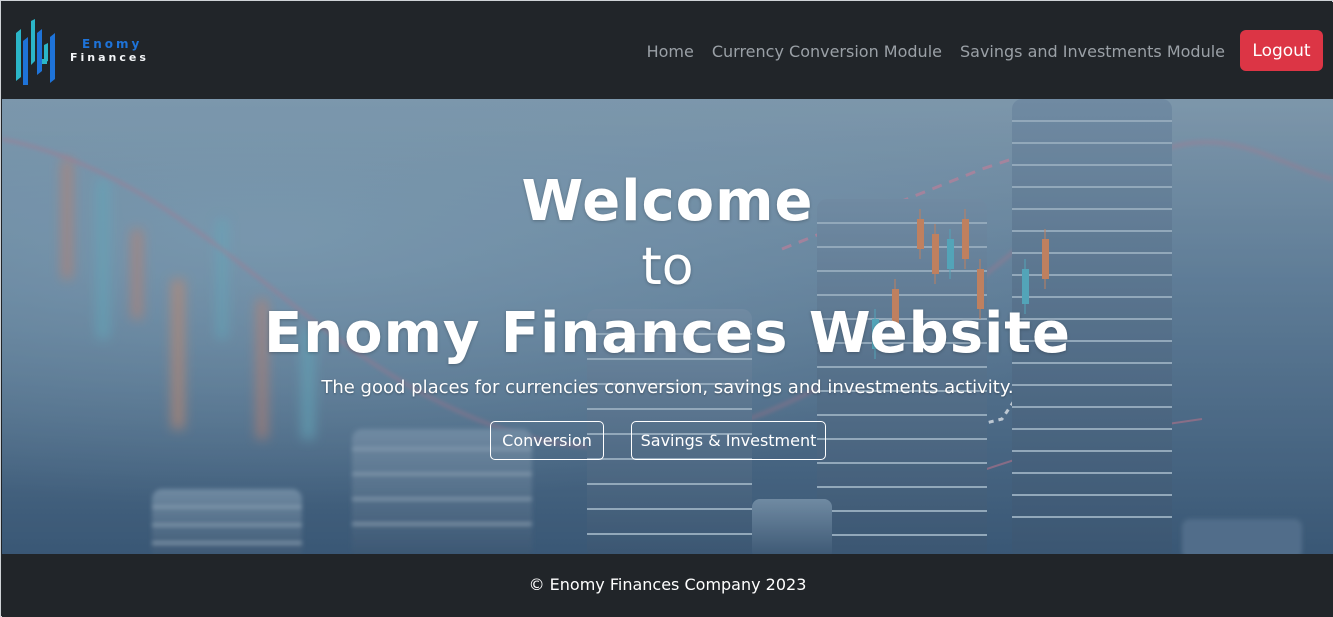 This screenshot has width=1333, height=617. I want to click on hero-heading-to: to, so click(667, 267).